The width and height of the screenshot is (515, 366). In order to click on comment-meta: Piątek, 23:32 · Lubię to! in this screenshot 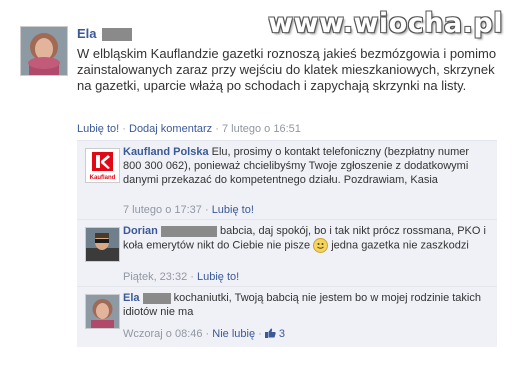, I will do `click(181, 277)`.